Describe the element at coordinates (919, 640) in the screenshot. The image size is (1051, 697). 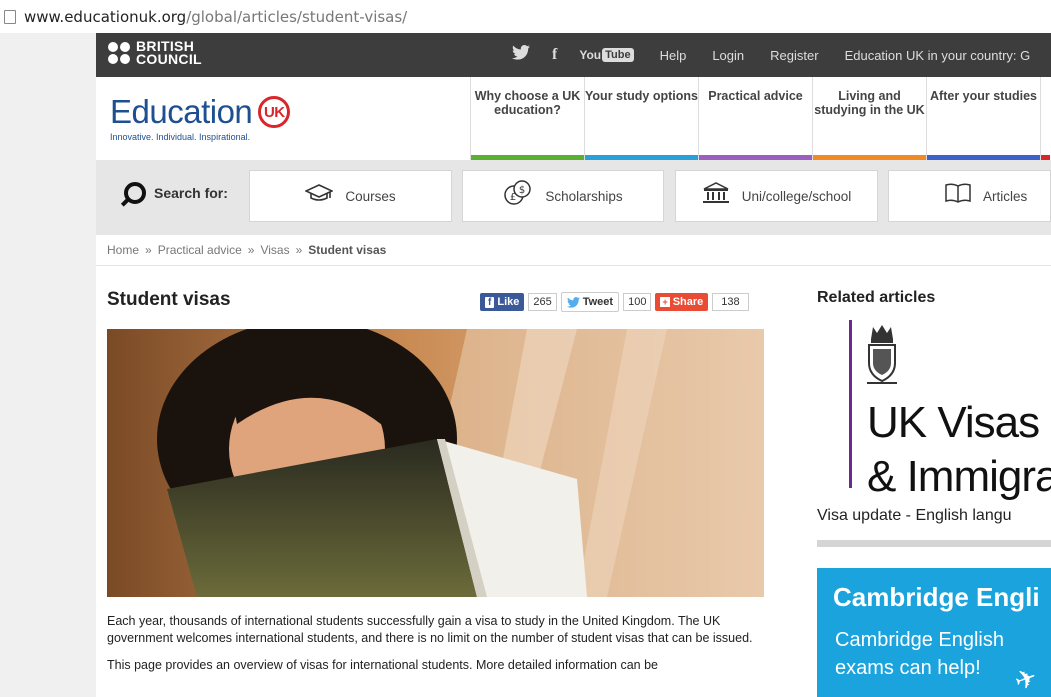
I see `ad-line1: Cambridge English` at that location.